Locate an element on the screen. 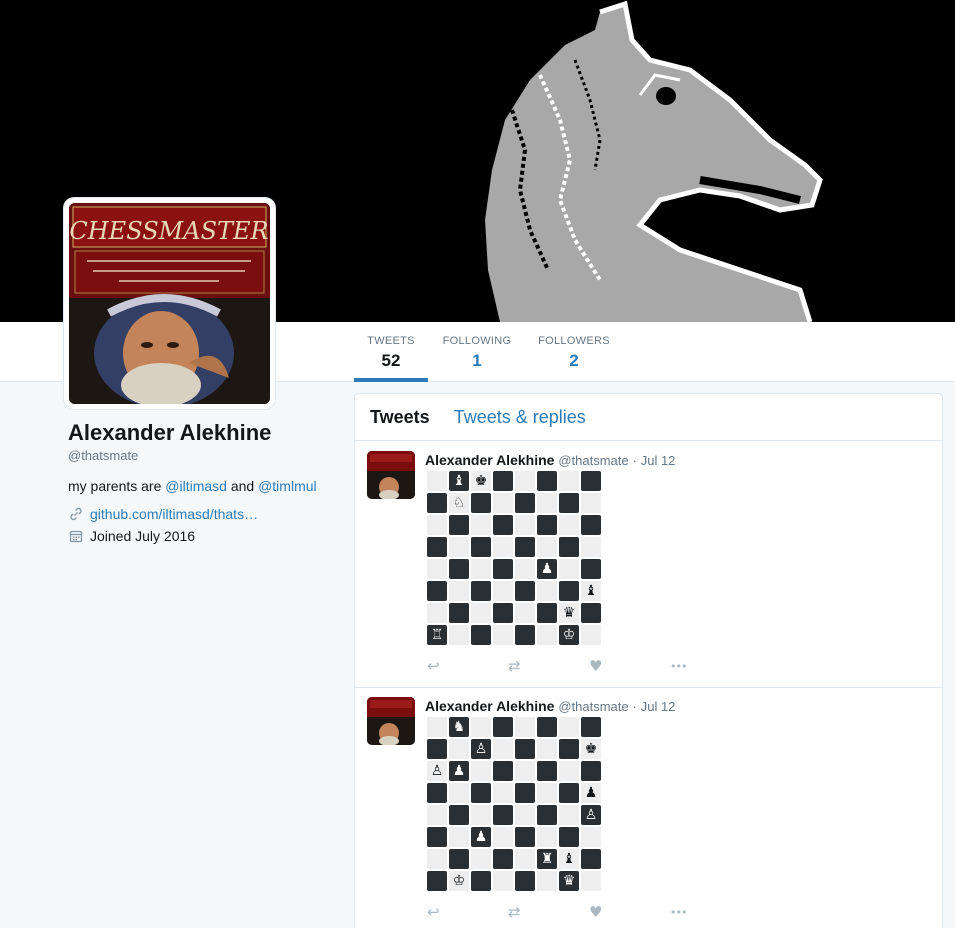 The image size is (955, 928). board-square: ♚ is located at coordinates (481, 481).